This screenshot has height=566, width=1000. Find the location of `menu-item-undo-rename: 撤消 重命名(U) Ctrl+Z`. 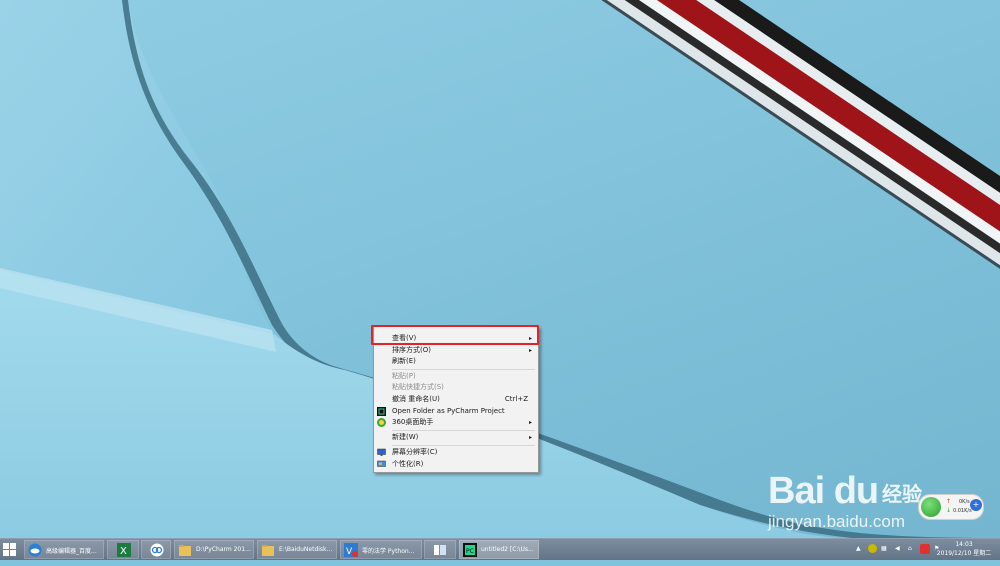

menu-item-undo-rename: 撤消 重命名(U) Ctrl+Z is located at coordinates (456, 399).